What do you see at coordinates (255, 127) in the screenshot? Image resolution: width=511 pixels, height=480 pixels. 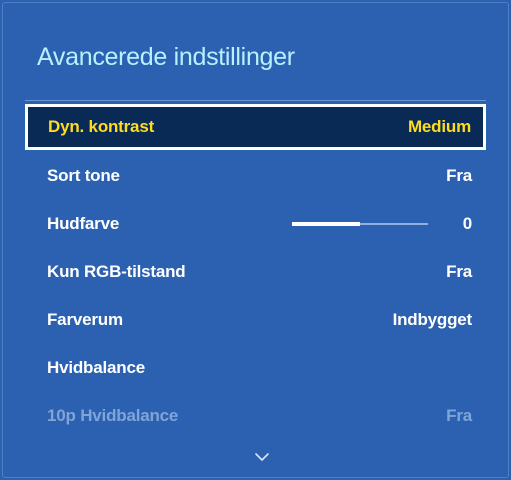 I see `setting-dyn-kontrast: Dyn. kontrast Medium` at bounding box center [255, 127].